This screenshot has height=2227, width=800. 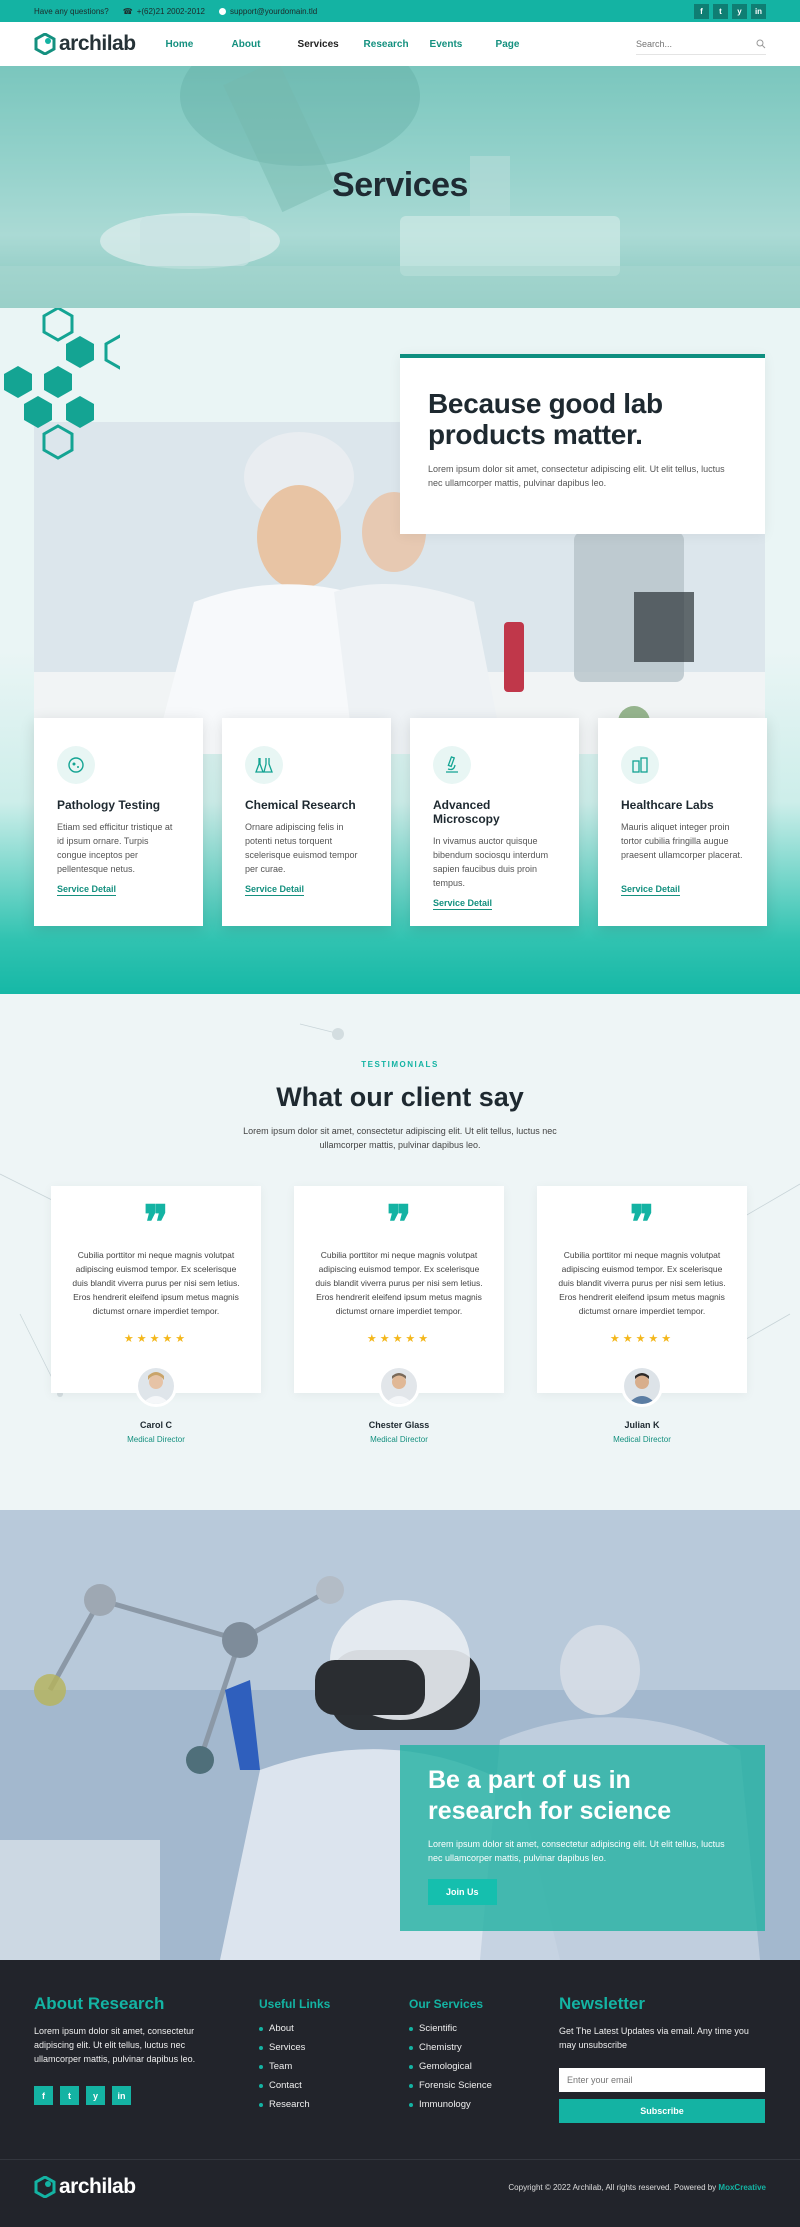 What do you see at coordinates (324, 2028) in the screenshot?
I see `footer-link-about: About` at bounding box center [324, 2028].